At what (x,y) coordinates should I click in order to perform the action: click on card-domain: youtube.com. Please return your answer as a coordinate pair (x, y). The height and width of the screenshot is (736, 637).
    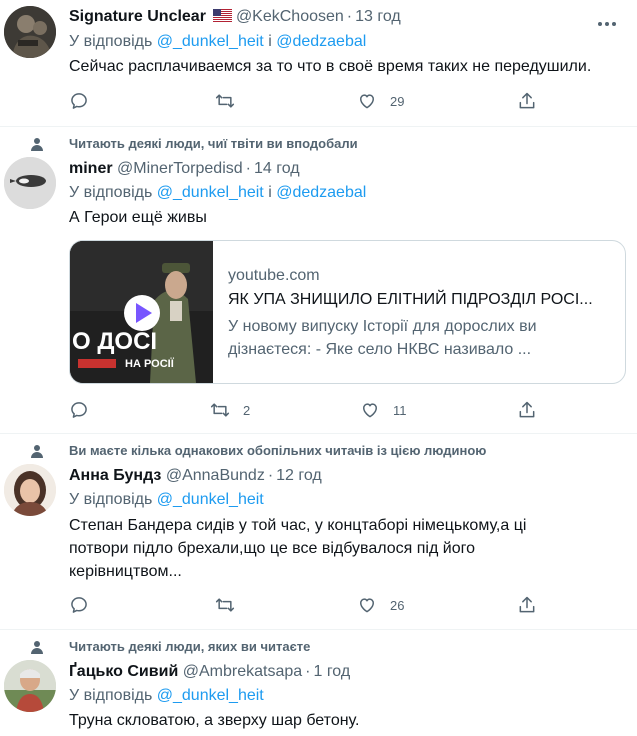
    Looking at the image, I should click on (274, 275).